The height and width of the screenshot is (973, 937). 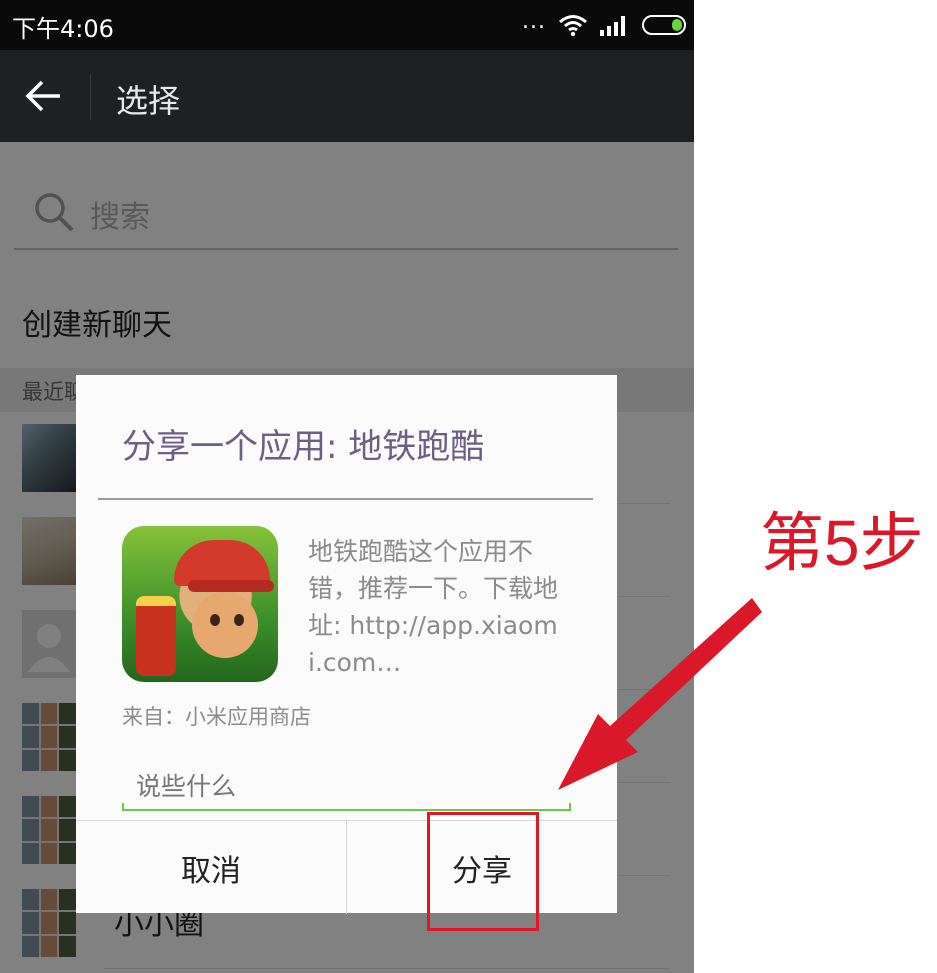 What do you see at coordinates (345, 499) in the screenshot?
I see `dialog-title-divider` at bounding box center [345, 499].